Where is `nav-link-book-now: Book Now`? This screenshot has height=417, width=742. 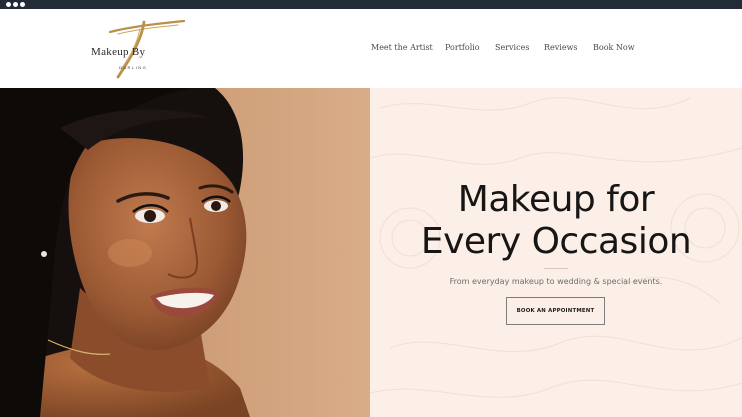 nav-link-book-now: Book Now is located at coordinates (614, 47).